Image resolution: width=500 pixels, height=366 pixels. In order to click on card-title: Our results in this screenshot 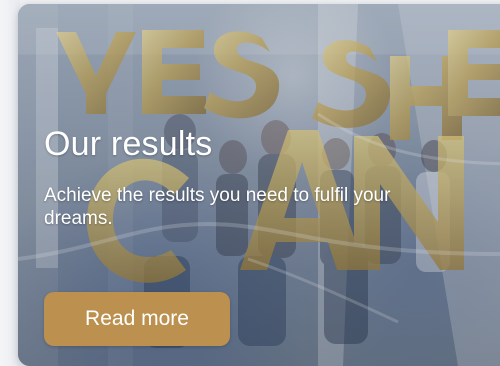, I will do `click(128, 144)`.